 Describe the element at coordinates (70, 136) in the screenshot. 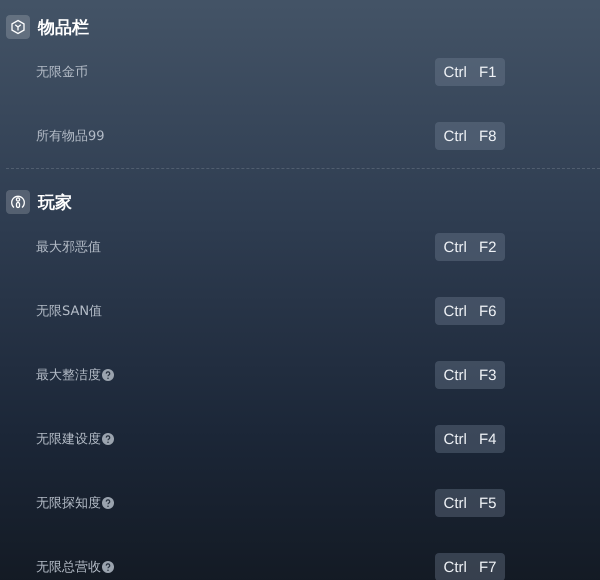

I see `option-label: 所有物品99` at that location.